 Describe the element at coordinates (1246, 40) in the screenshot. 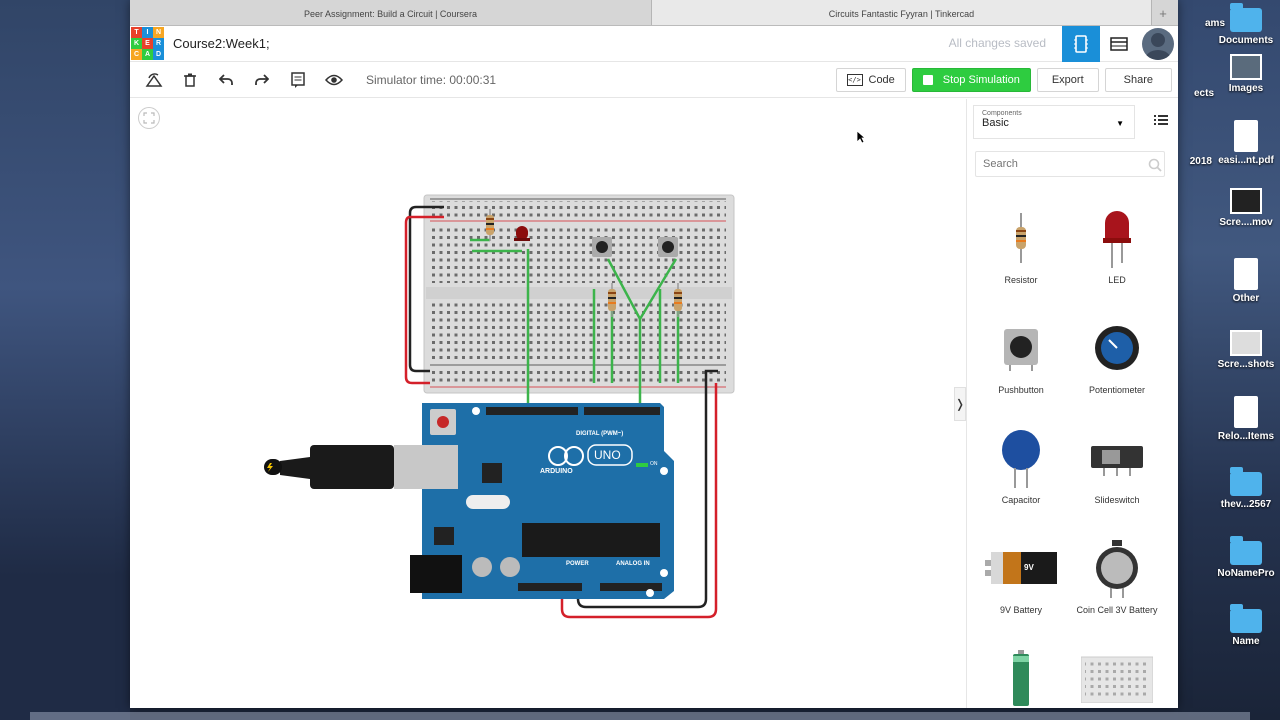

I see `desktop-item-label: Documents` at that location.